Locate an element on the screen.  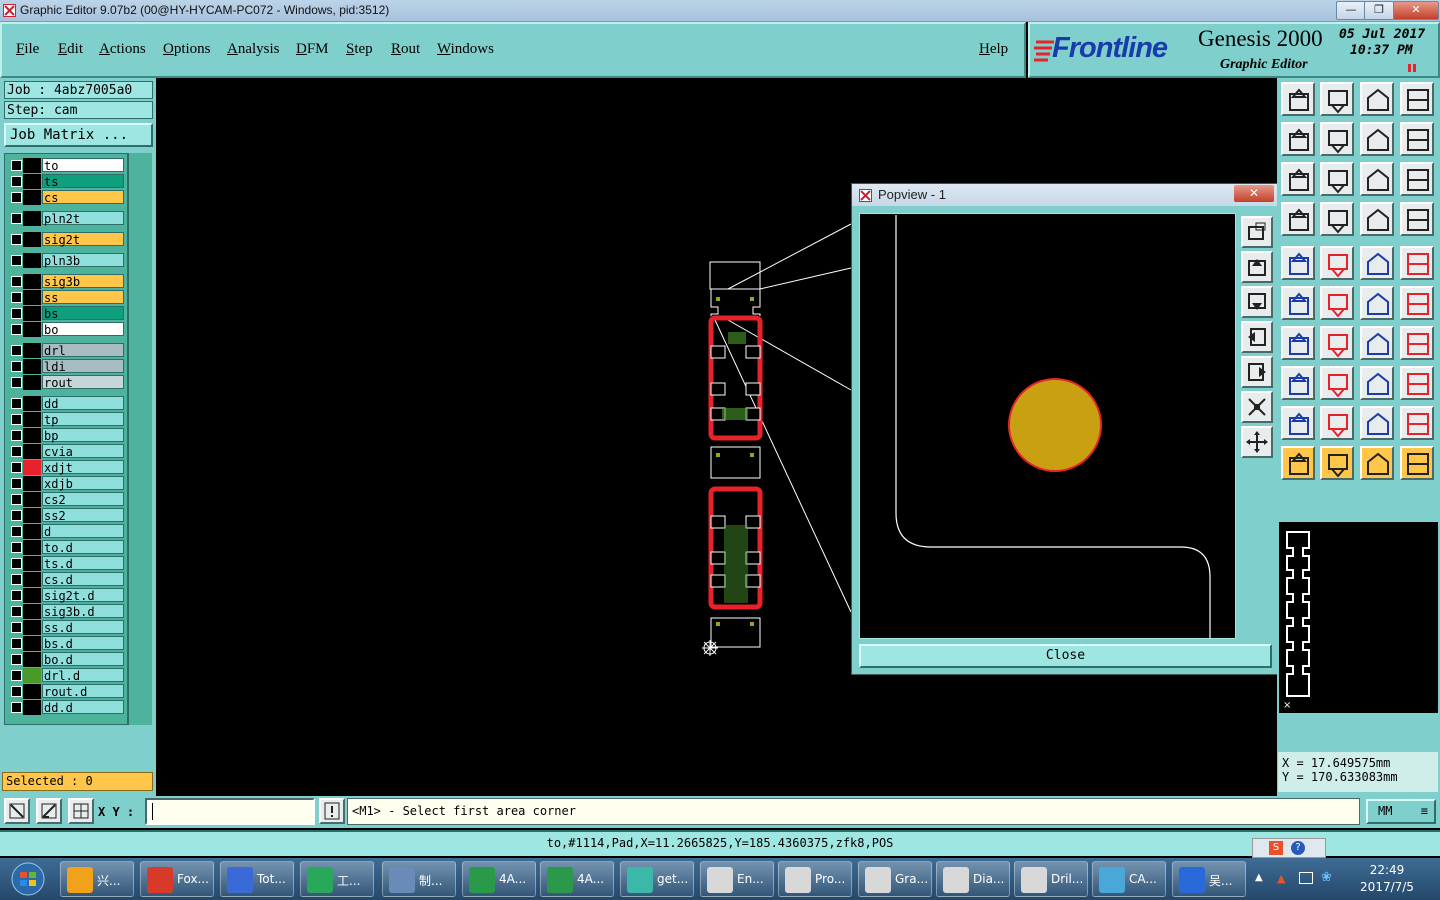
home-button is located at coordinates (1377, 99).